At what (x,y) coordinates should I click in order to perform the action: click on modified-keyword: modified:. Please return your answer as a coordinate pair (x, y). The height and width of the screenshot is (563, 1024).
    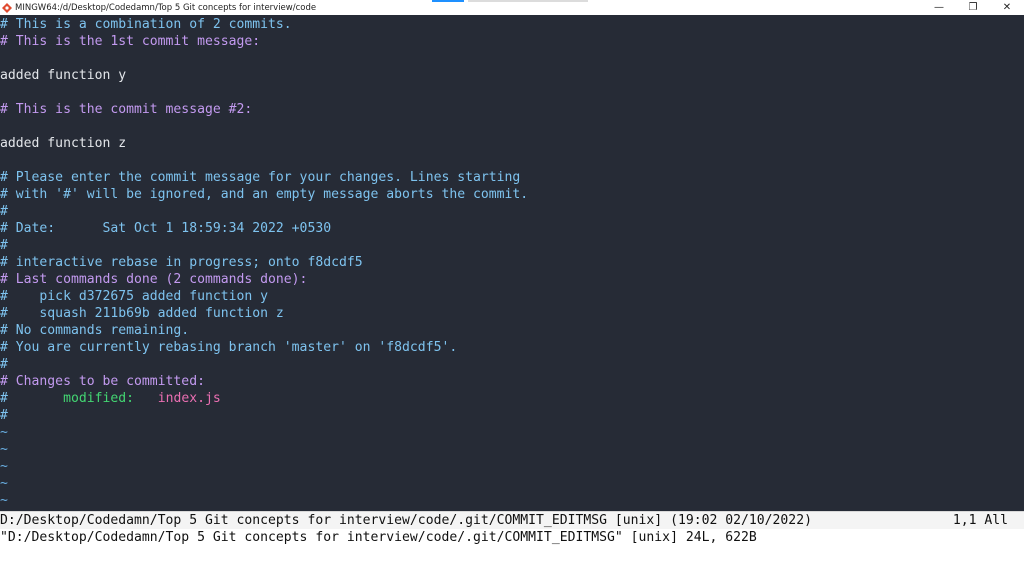
    Looking at the image, I should click on (99, 398).